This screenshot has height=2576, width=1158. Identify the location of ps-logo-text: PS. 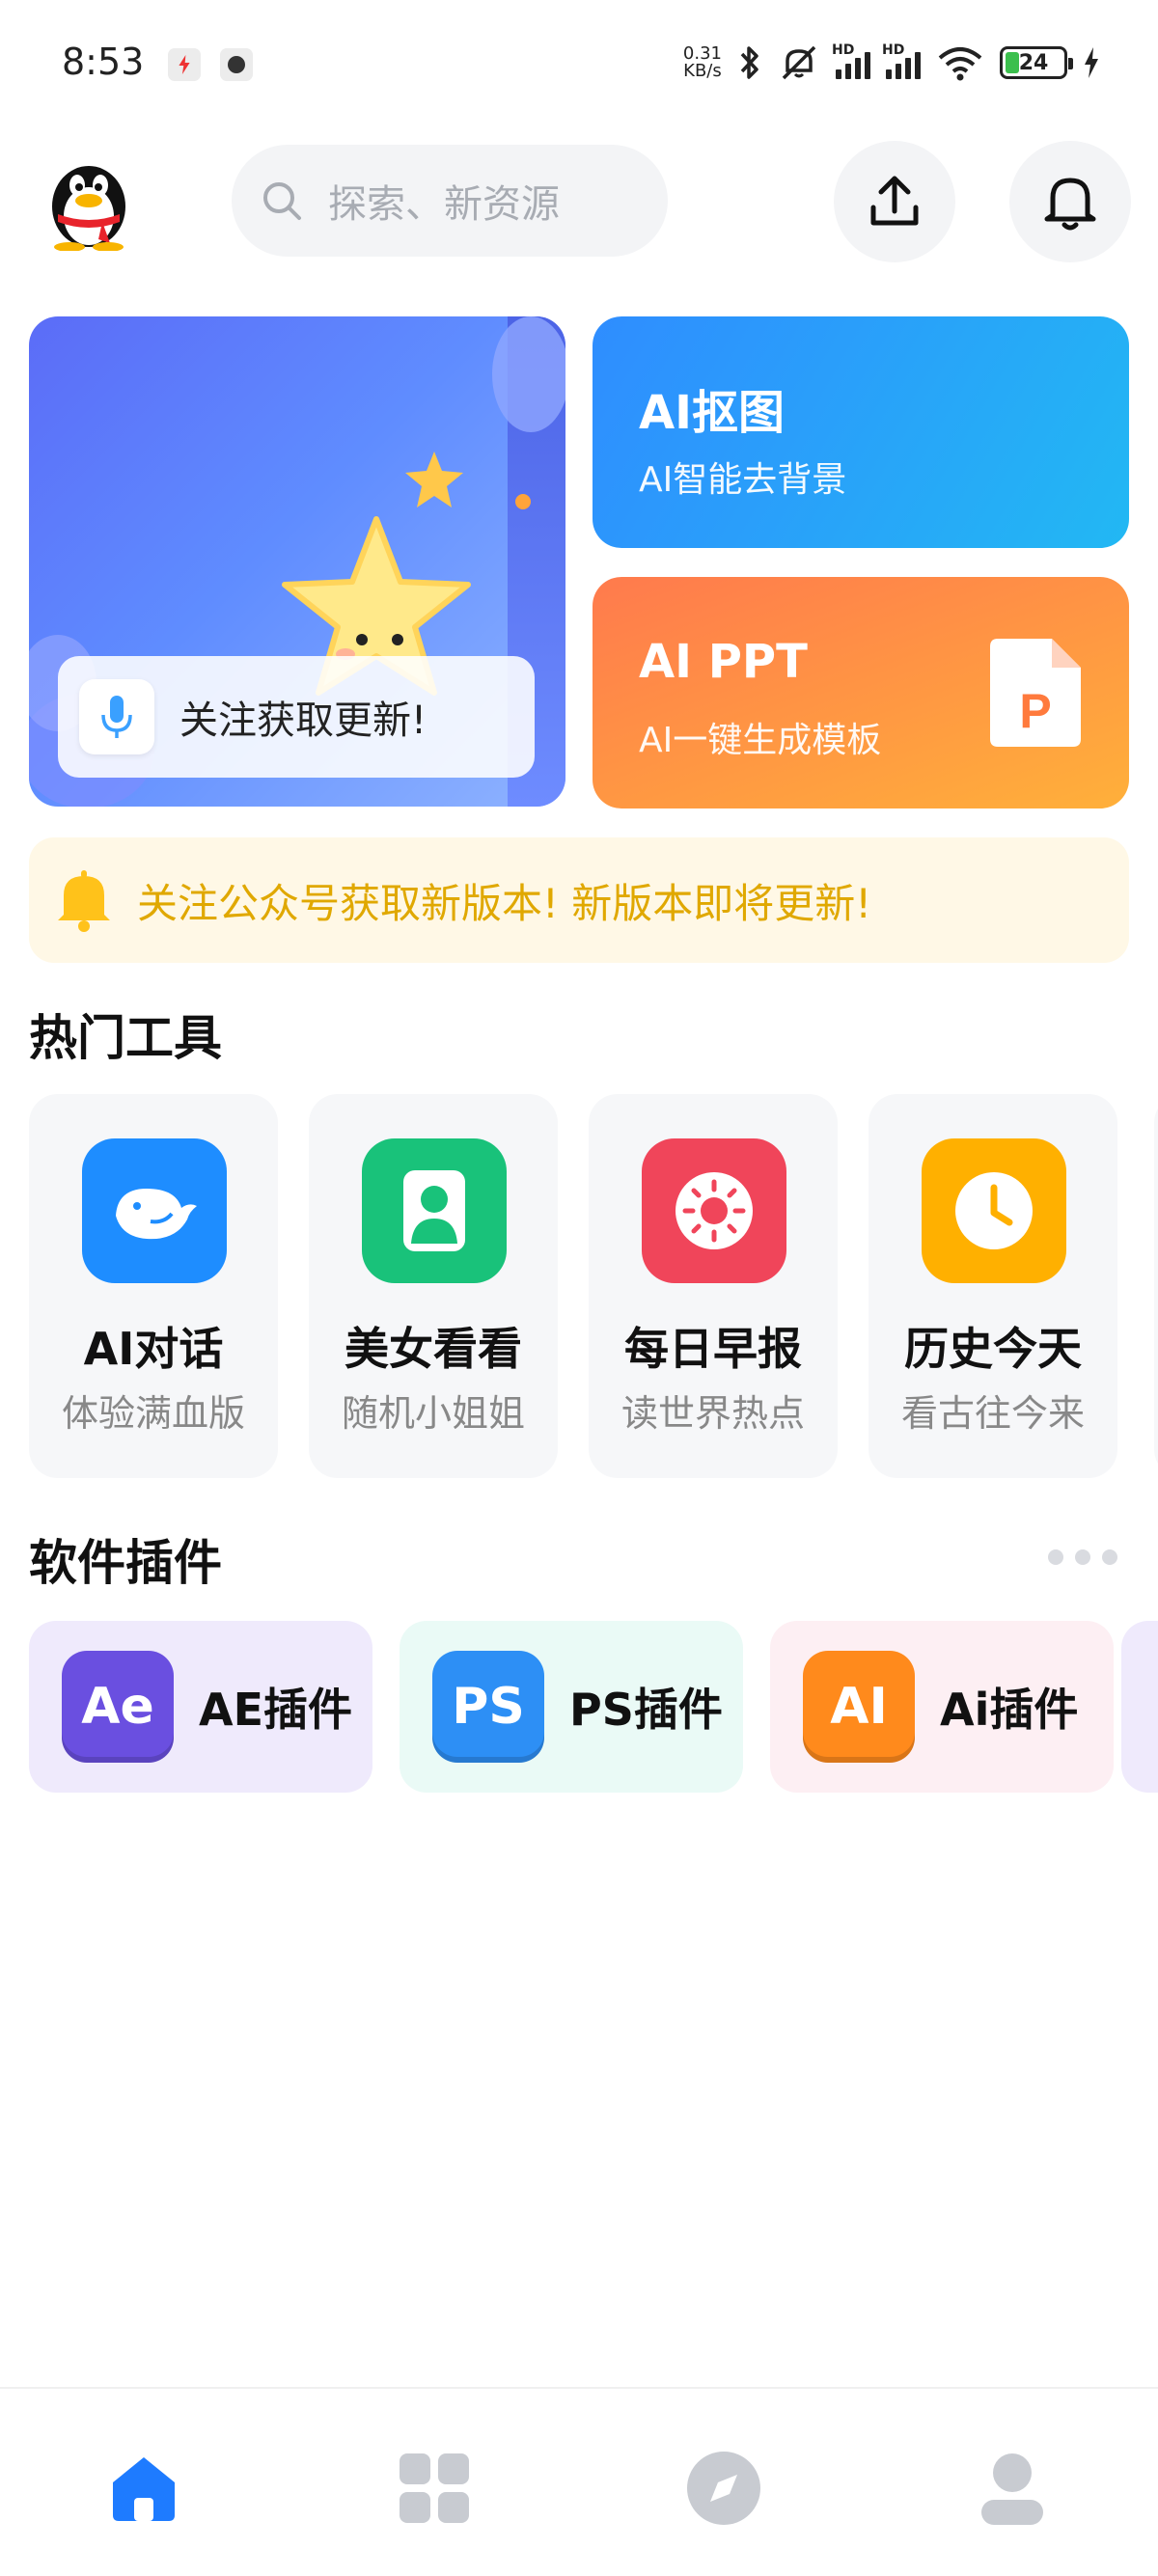
(488, 1707).